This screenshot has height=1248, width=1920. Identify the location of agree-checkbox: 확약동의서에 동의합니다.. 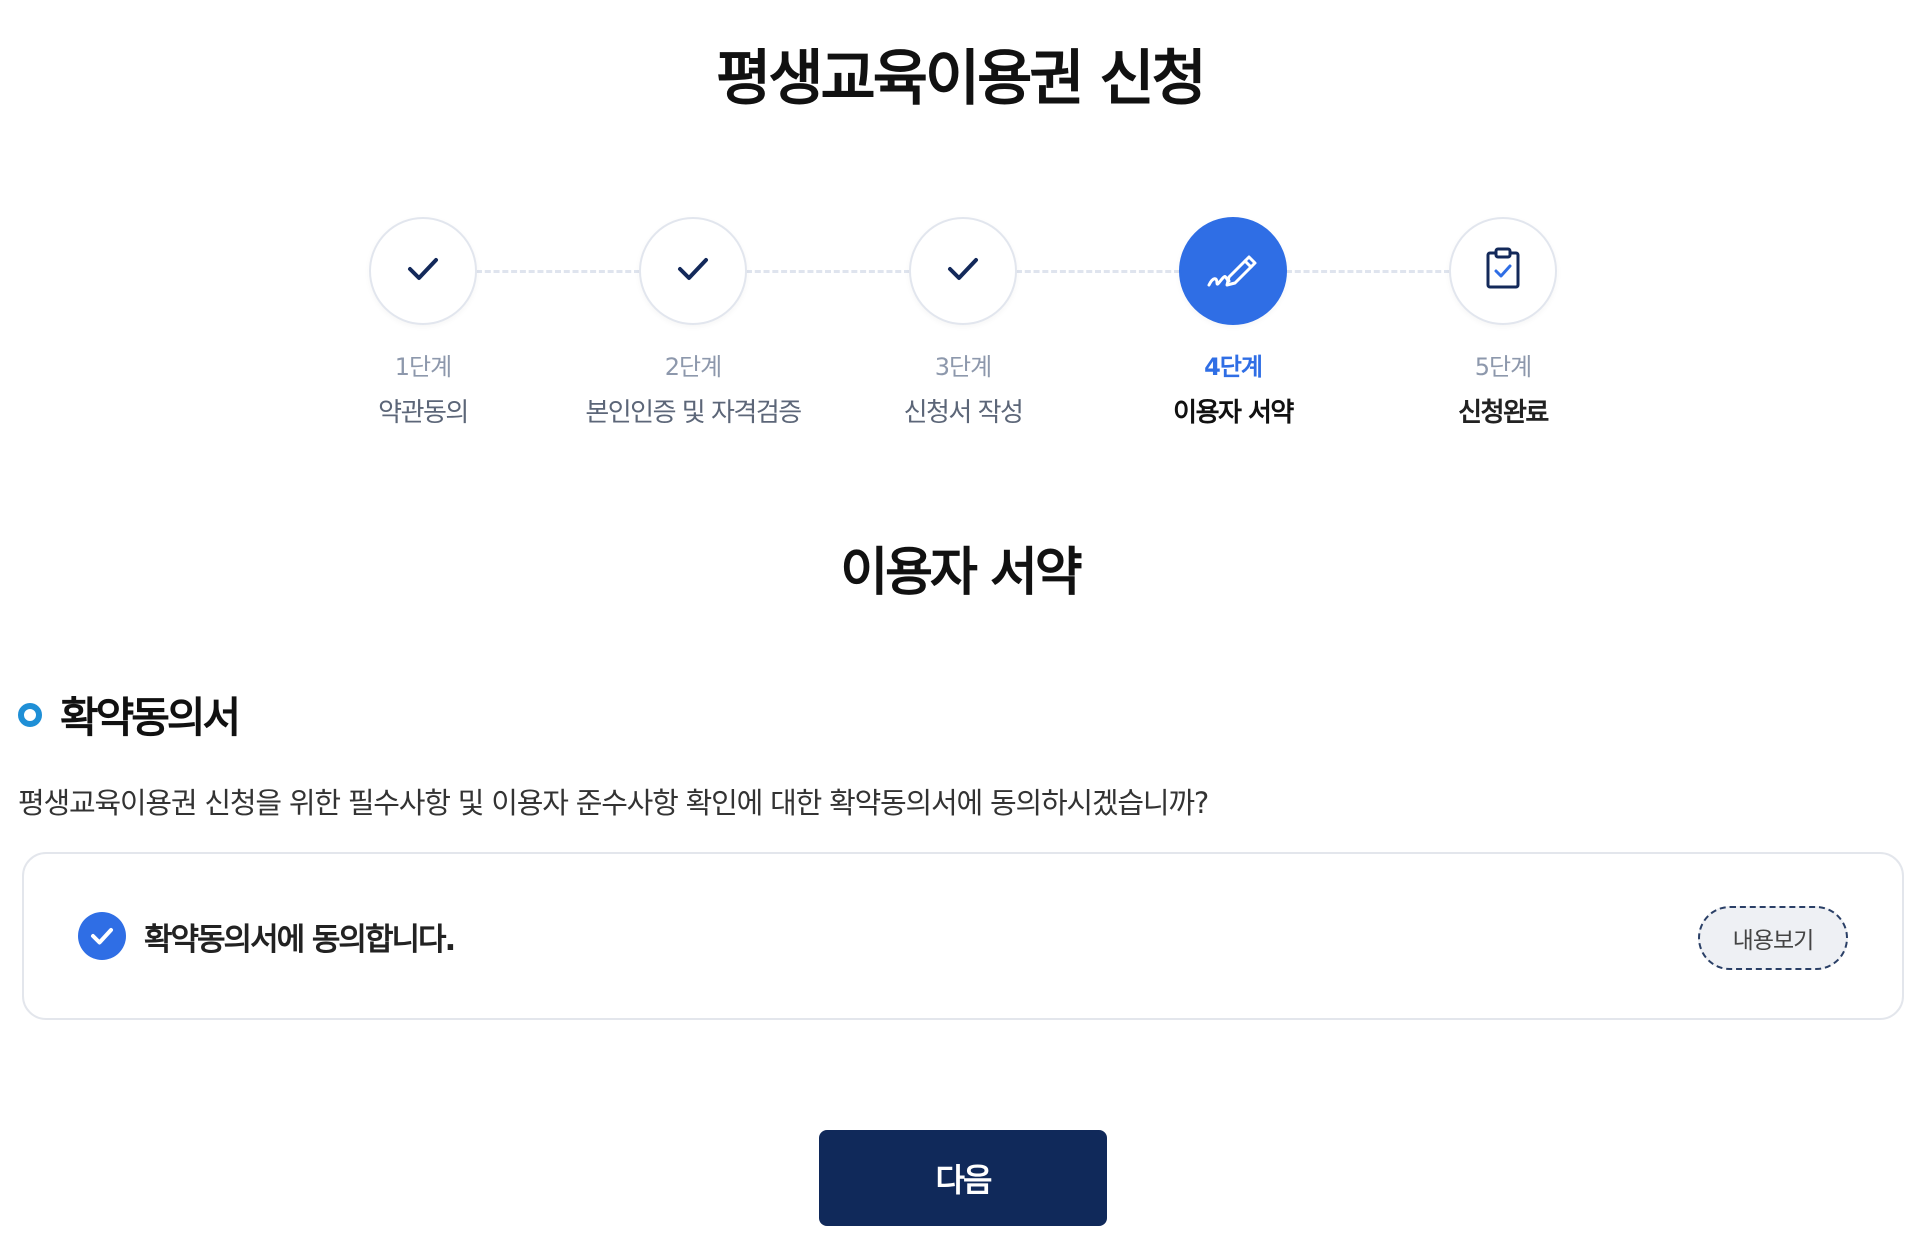
(267, 936).